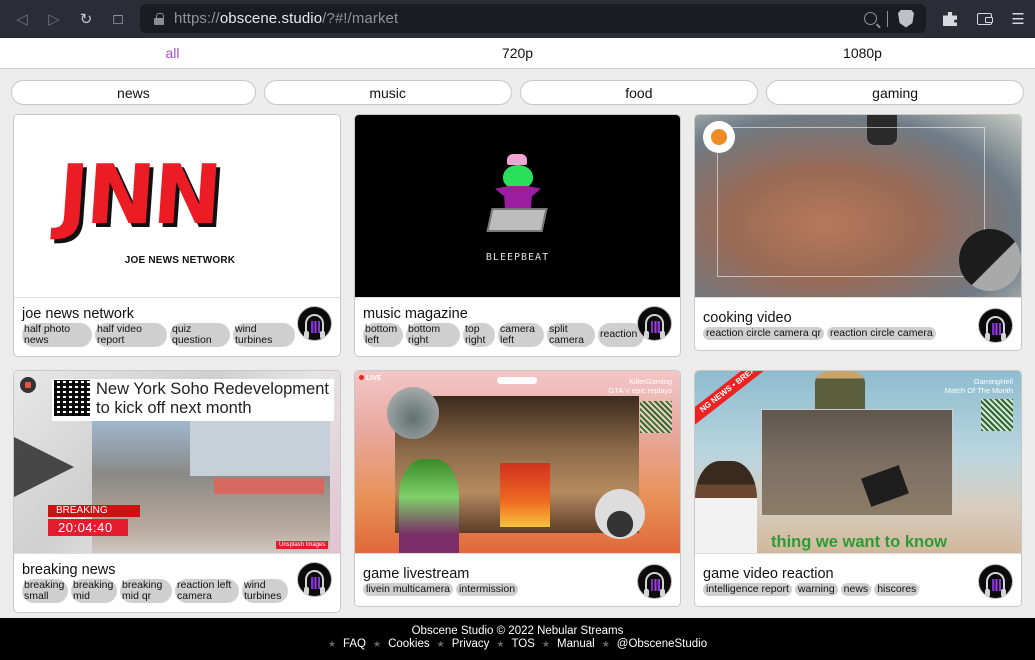 Image resolution: width=1035 pixels, height=660 pixels. What do you see at coordinates (197, 18) in the screenshot?
I see `url-prefix: https://` at bounding box center [197, 18].